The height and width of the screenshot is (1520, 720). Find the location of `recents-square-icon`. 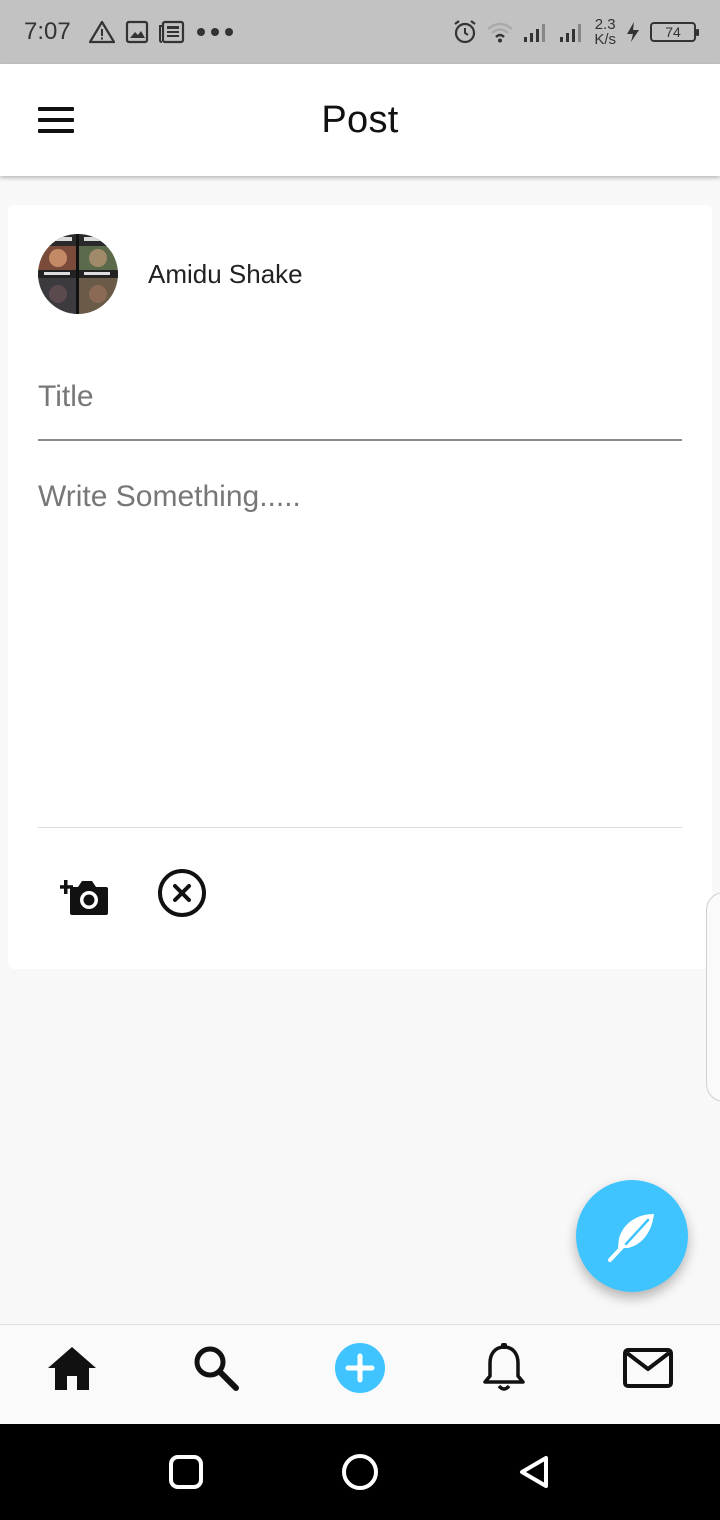

recents-square-icon is located at coordinates (186, 1472).